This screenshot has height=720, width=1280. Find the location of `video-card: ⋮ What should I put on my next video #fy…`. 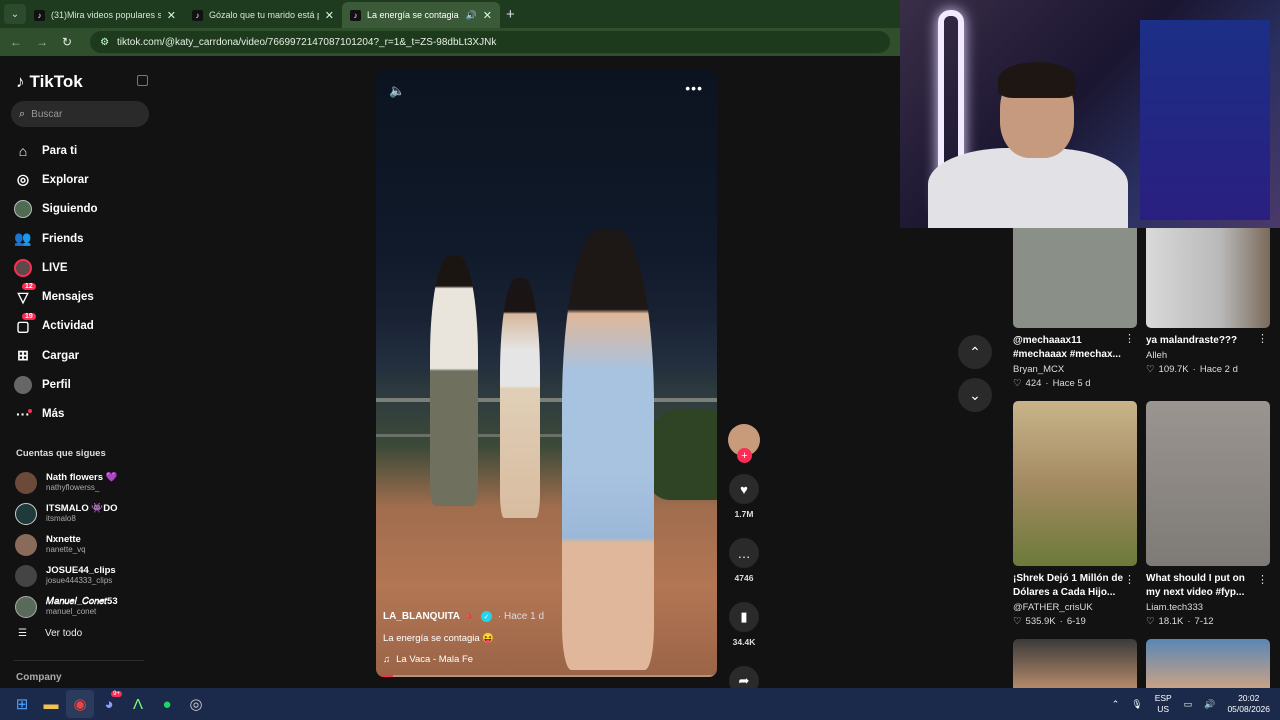

video-card: ⋮ What should I put on my next video #fy… is located at coordinates (1208, 514).